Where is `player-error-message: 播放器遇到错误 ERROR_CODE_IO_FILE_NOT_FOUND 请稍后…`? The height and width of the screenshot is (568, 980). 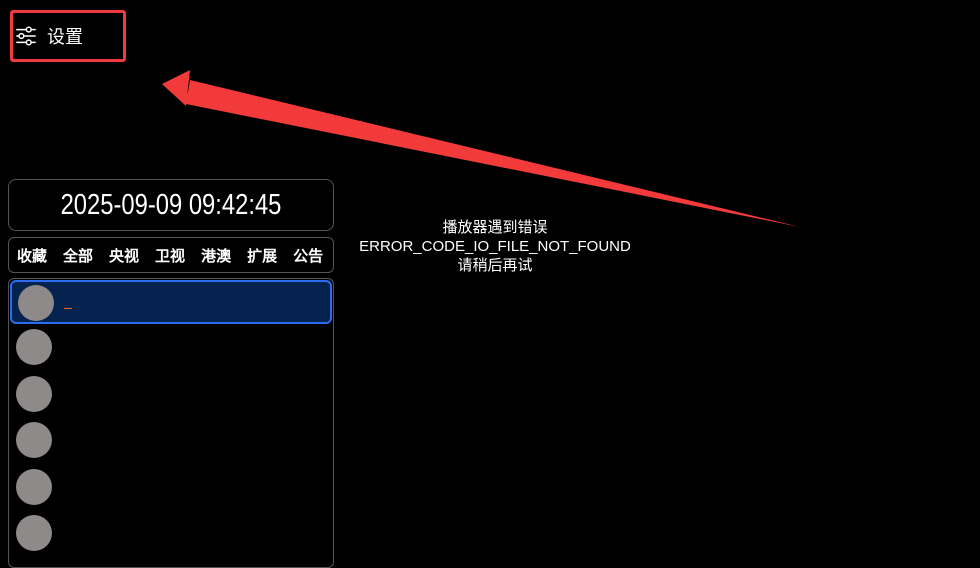 player-error-message: 播放器遇到错误 ERROR_CODE_IO_FILE_NOT_FOUND 请稍后… is located at coordinates (495, 246).